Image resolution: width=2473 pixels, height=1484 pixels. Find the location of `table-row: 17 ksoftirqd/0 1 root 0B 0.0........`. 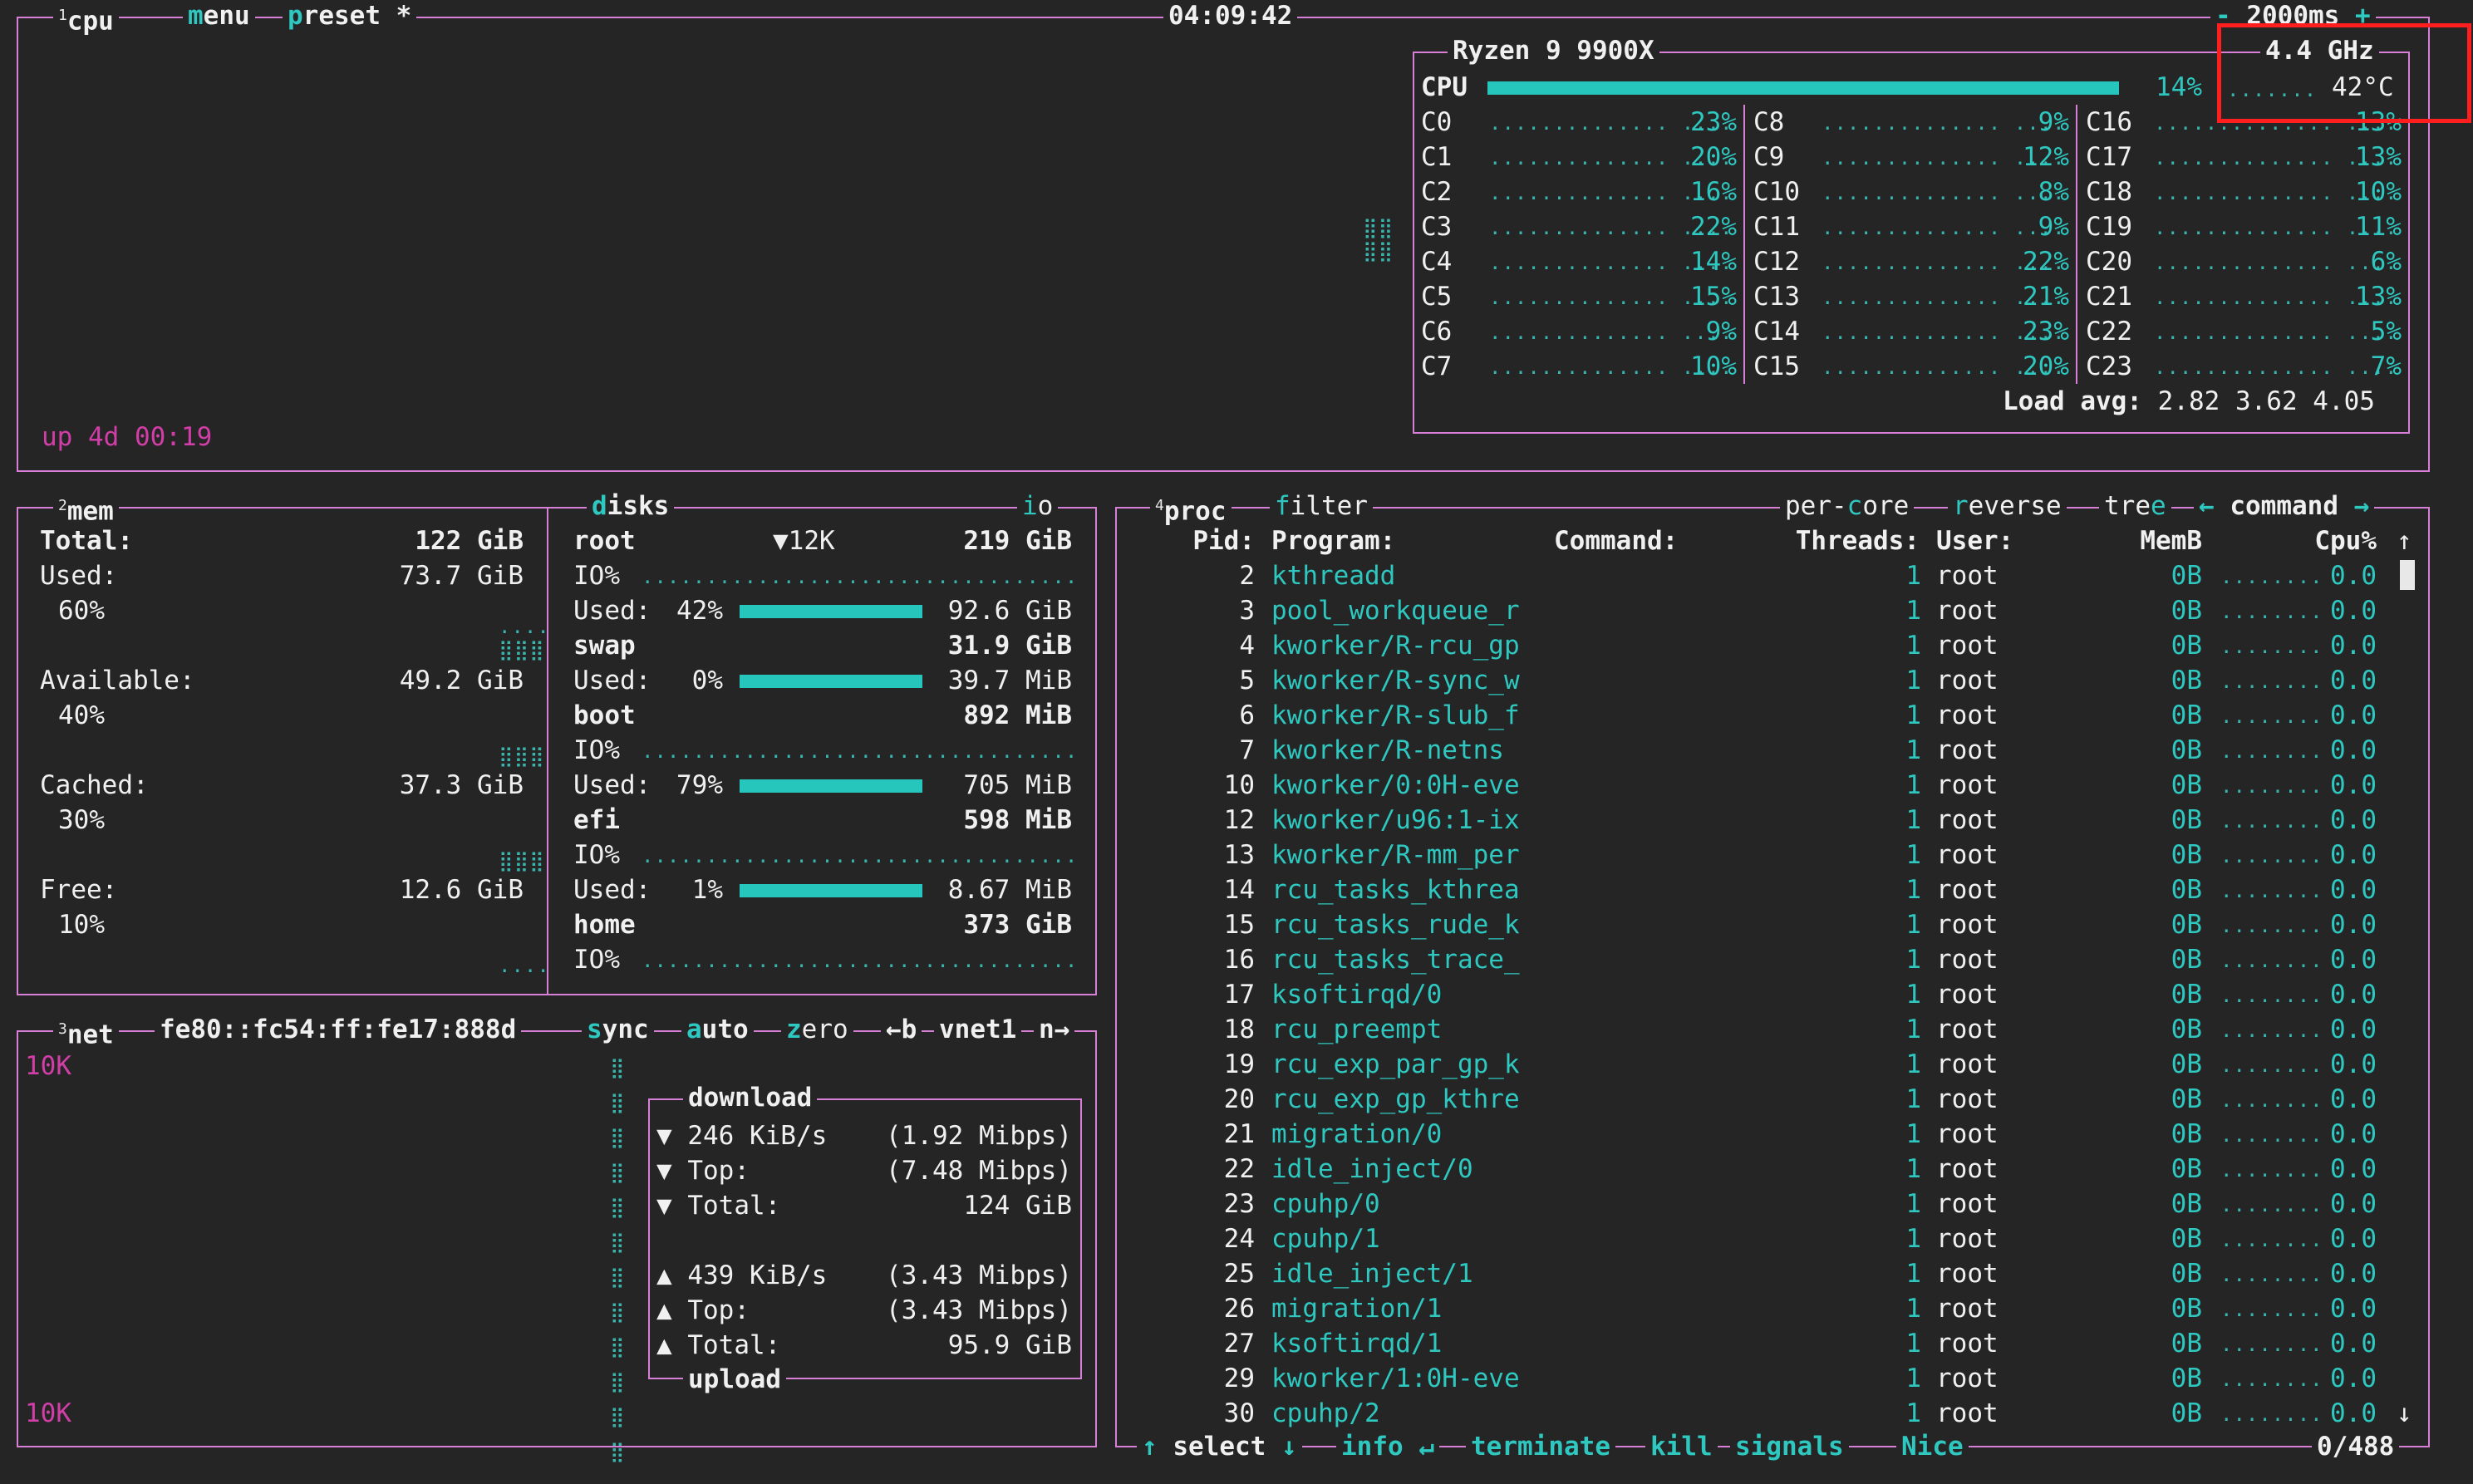

table-row: 17 ksoftirqd/0 1 root 0B 0.0........ is located at coordinates (1755, 994).